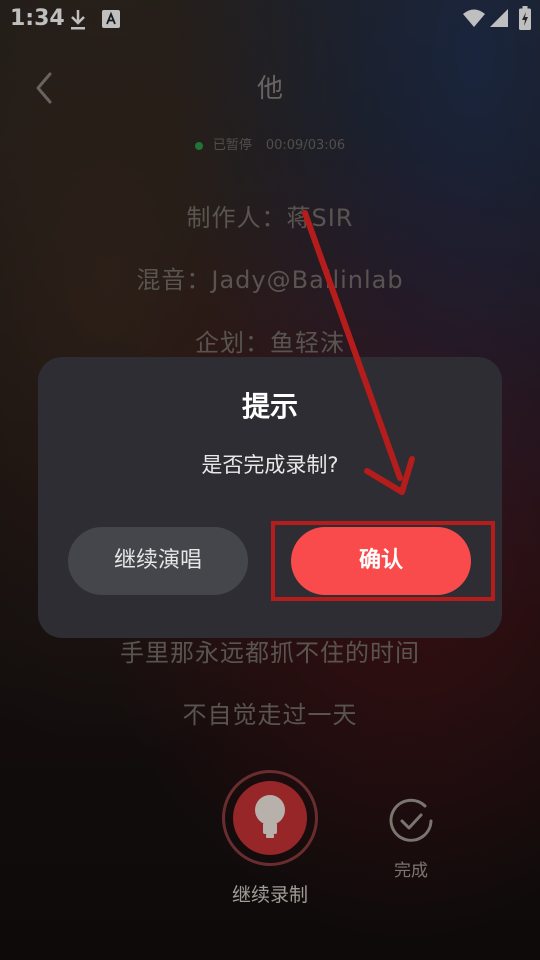 This screenshot has height=960, width=540. I want to click on done-button, so click(411, 821).